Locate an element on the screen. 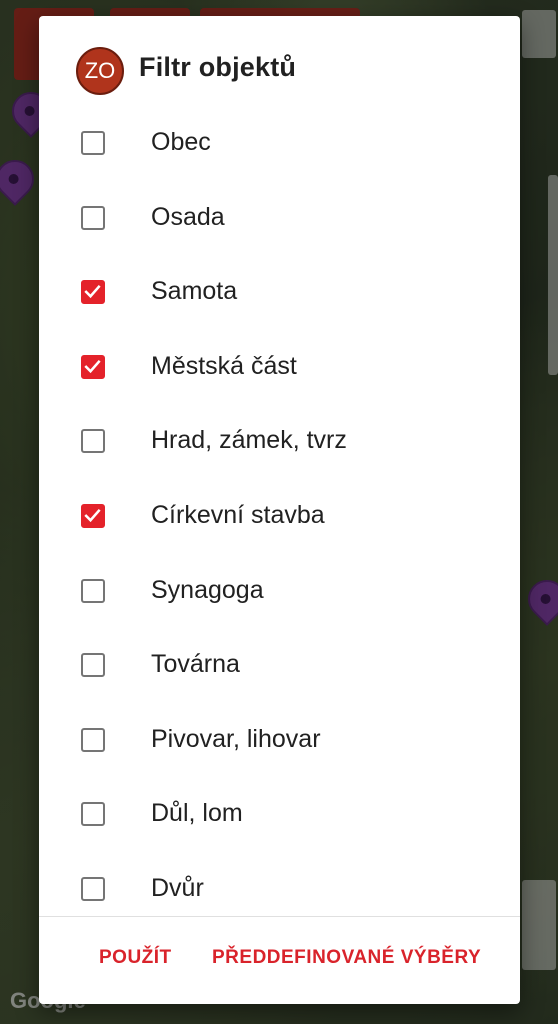  filter-item: Církevní stavba is located at coordinates (279, 517).